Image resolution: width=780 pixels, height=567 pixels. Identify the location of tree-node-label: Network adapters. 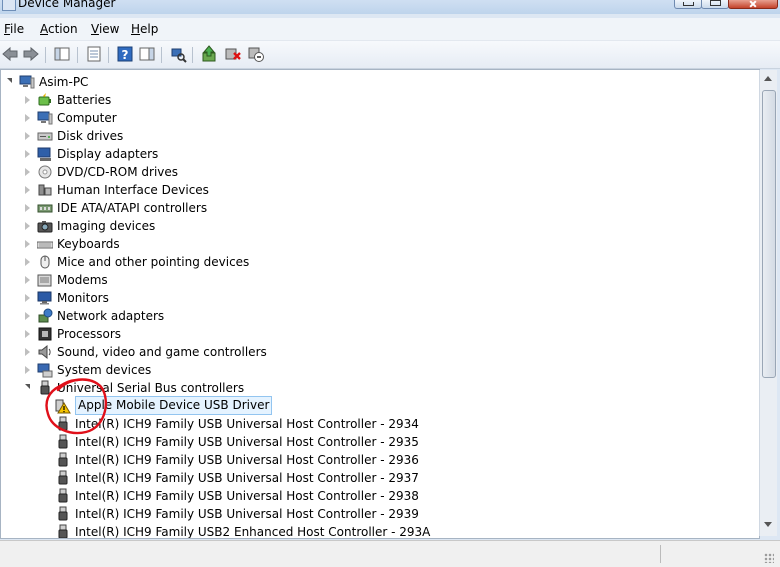
(111, 316).